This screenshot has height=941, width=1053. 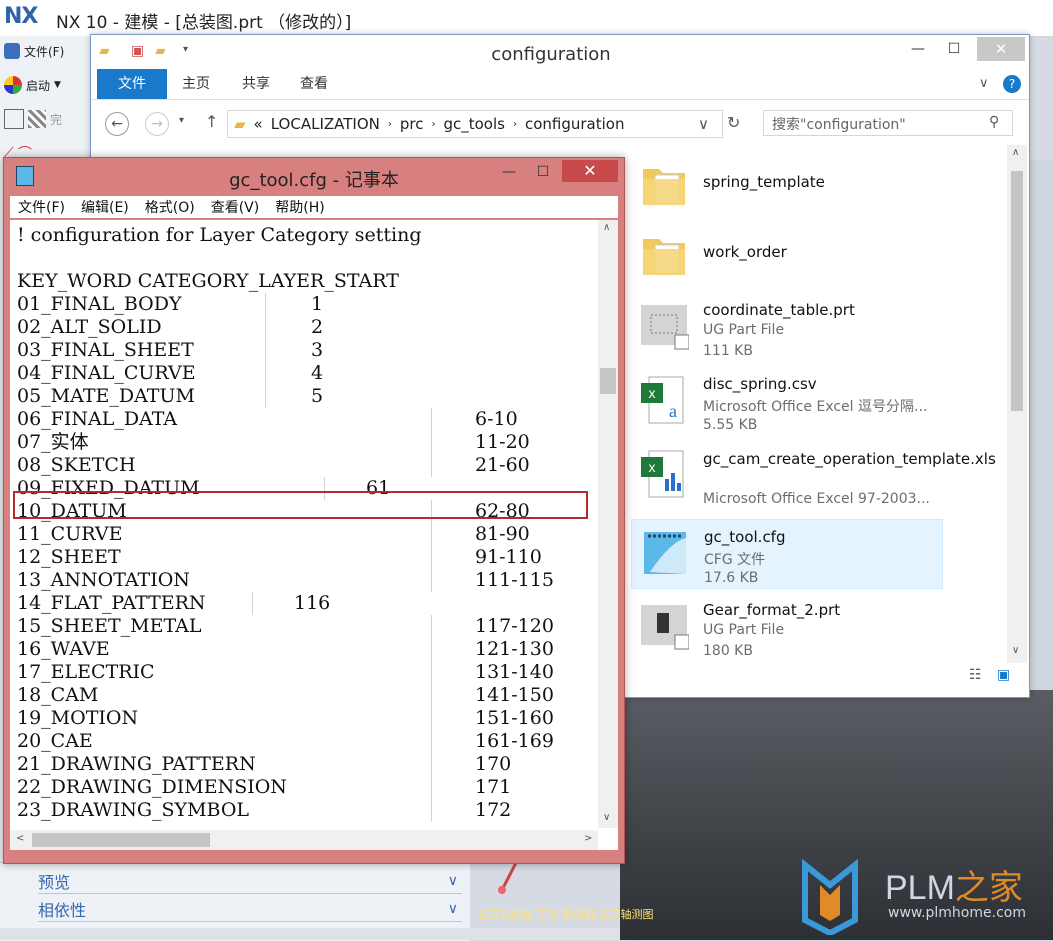 What do you see at coordinates (256, 84) in the screenshot?
I see `tab-share: 共享` at bounding box center [256, 84].